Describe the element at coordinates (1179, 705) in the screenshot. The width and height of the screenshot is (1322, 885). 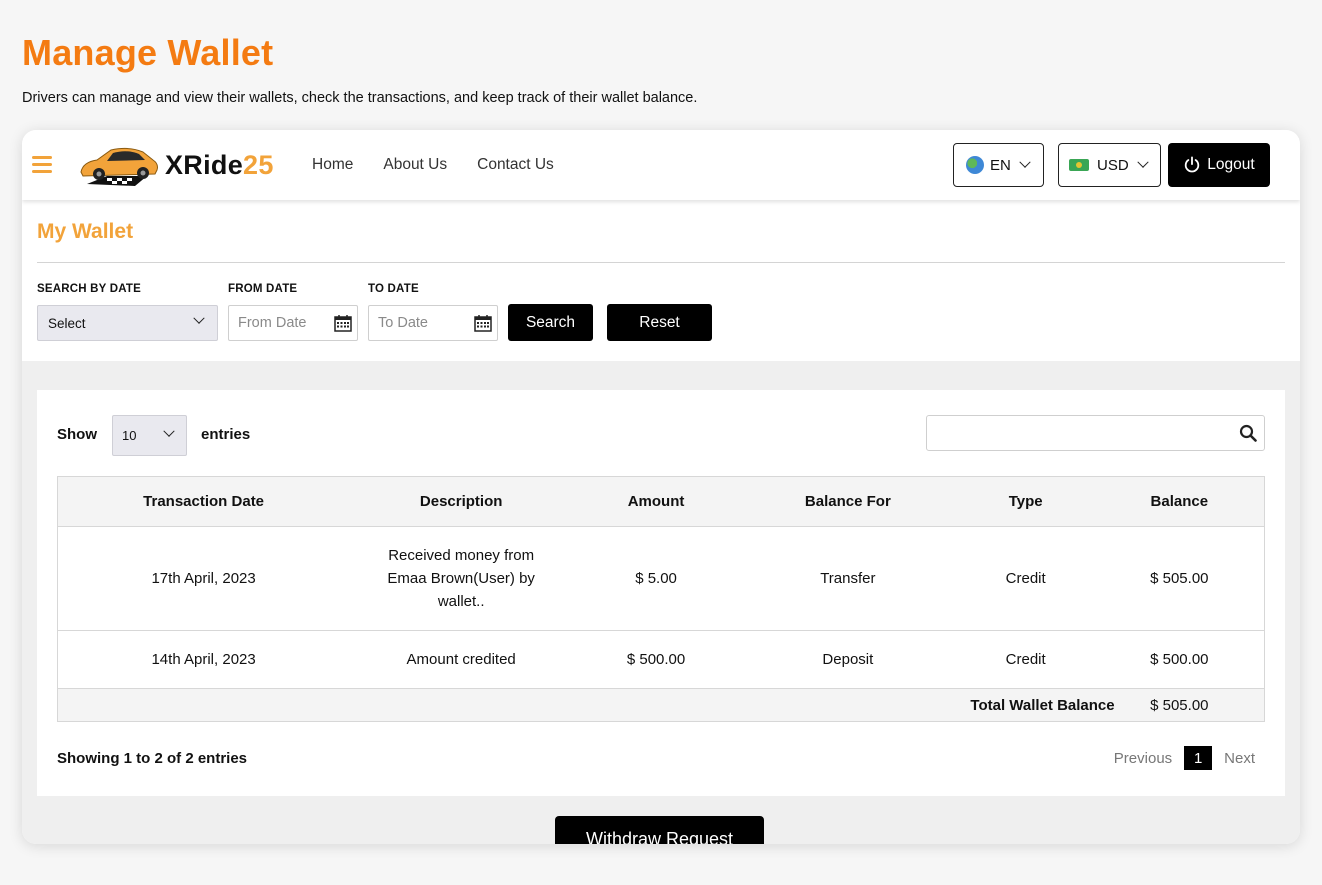
I see `total-wallet-balance-value: $ 505.00` at that location.